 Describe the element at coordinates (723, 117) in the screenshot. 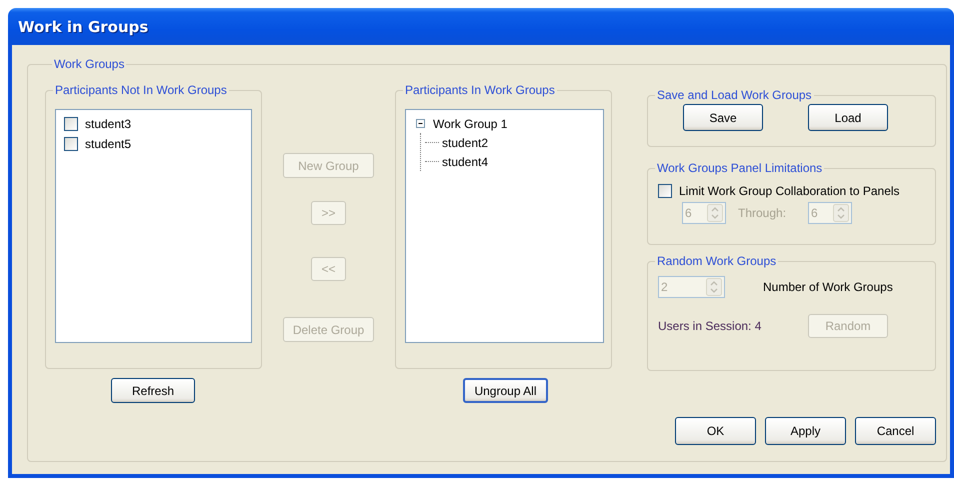

I see `file-button: Save` at that location.